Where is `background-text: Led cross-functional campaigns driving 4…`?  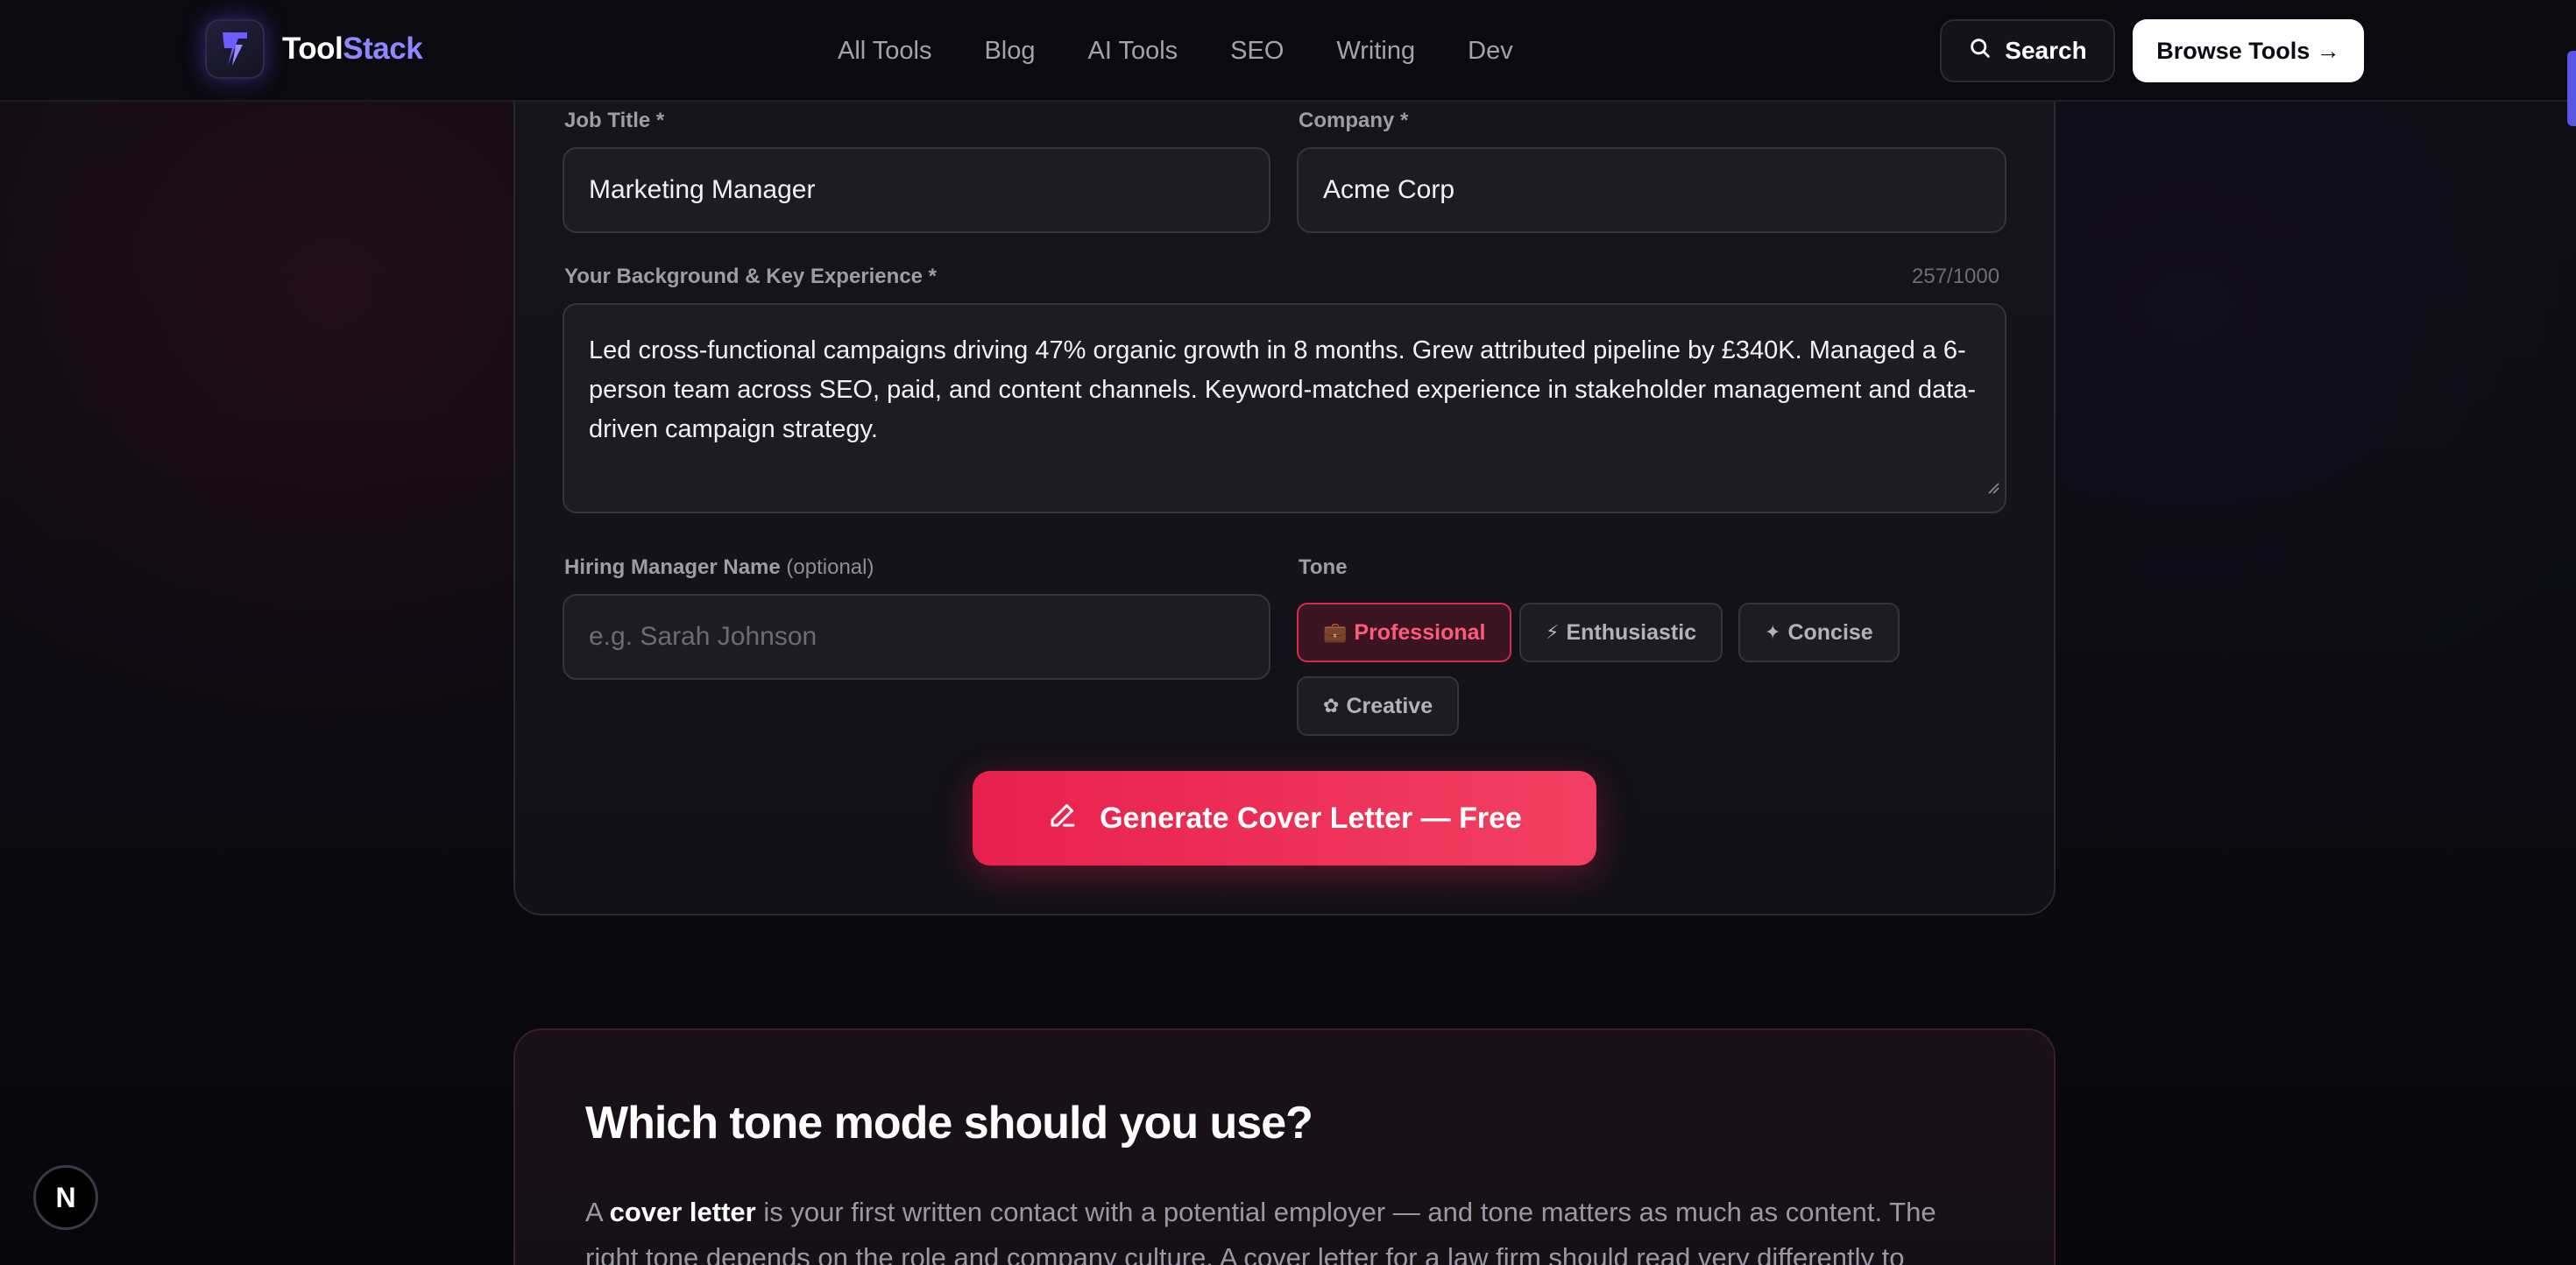 background-text: Led cross-functional campaigns driving 4… is located at coordinates (1283, 389).